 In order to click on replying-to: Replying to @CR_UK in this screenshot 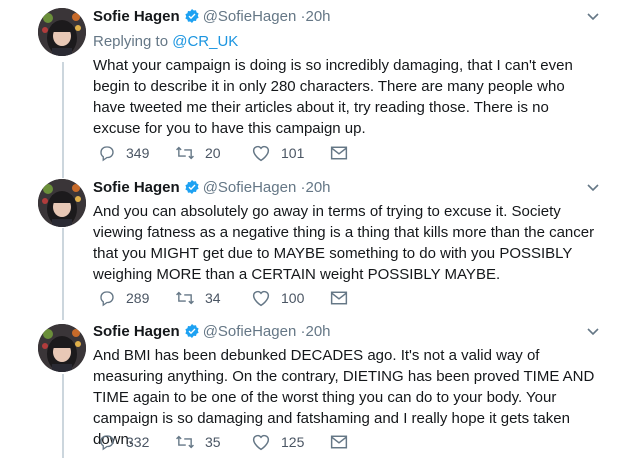, I will do `click(346, 42)`.